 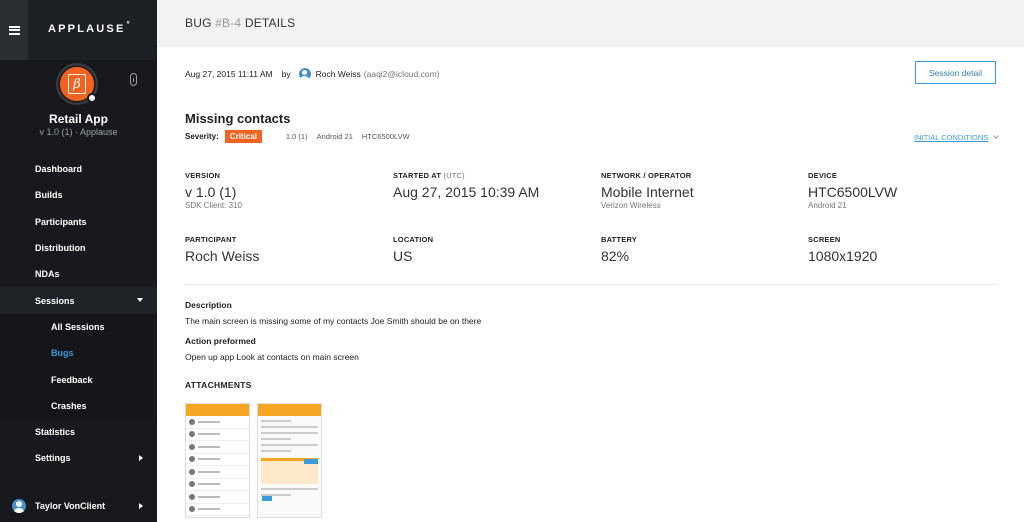 I want to click on sidebar-item-ndas: NDAs, so click(x=78, y=274).